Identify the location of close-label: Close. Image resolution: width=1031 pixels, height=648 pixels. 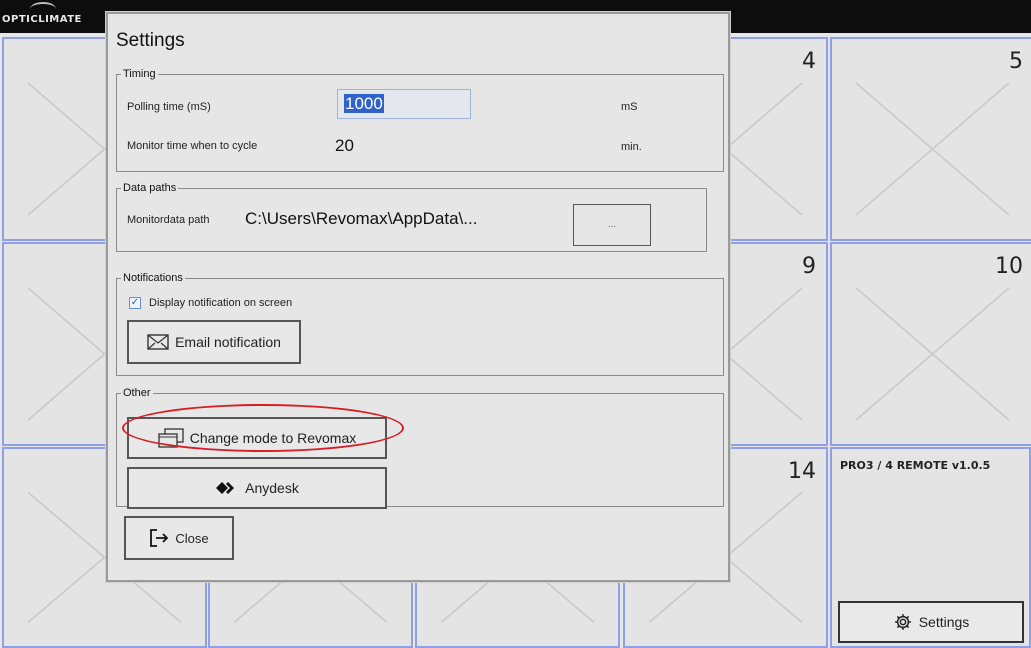
(192, 538).